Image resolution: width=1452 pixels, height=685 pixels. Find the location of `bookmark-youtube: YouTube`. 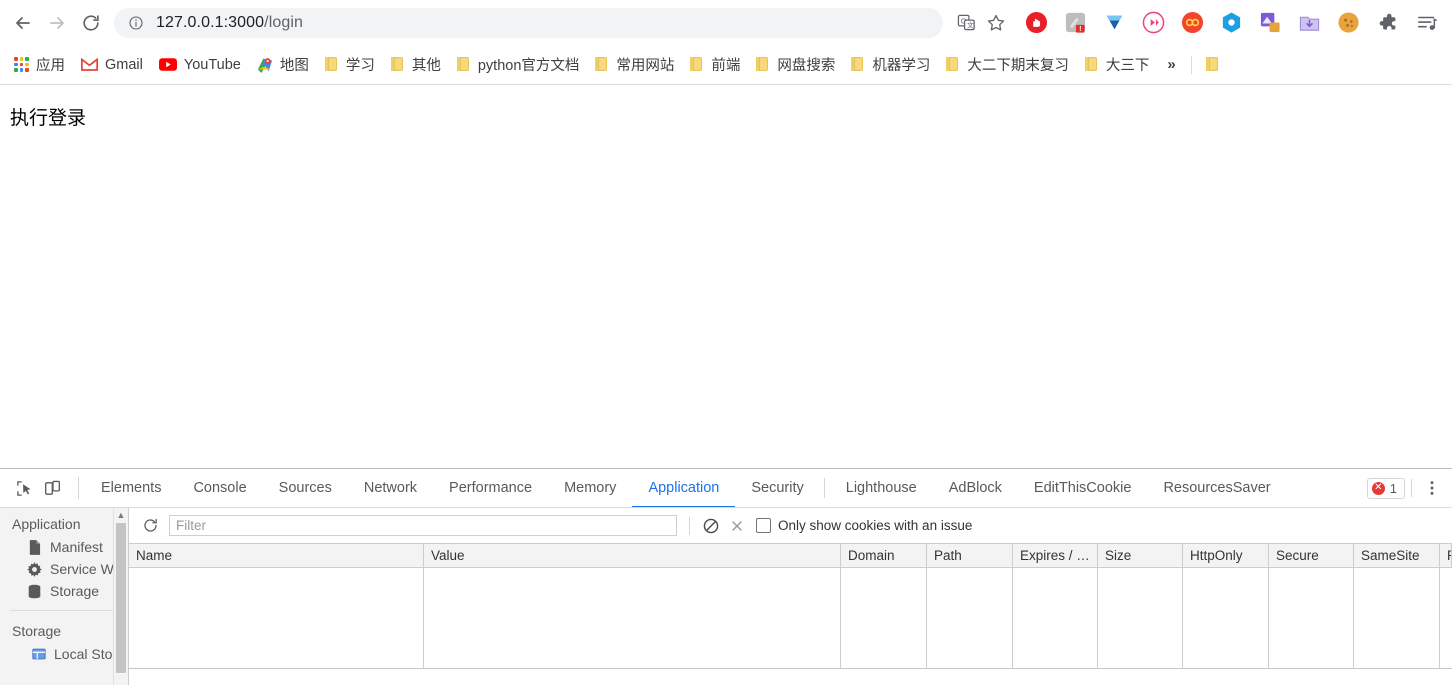

bookmark-youtube: YouTube is located at coordinates (200, 65).